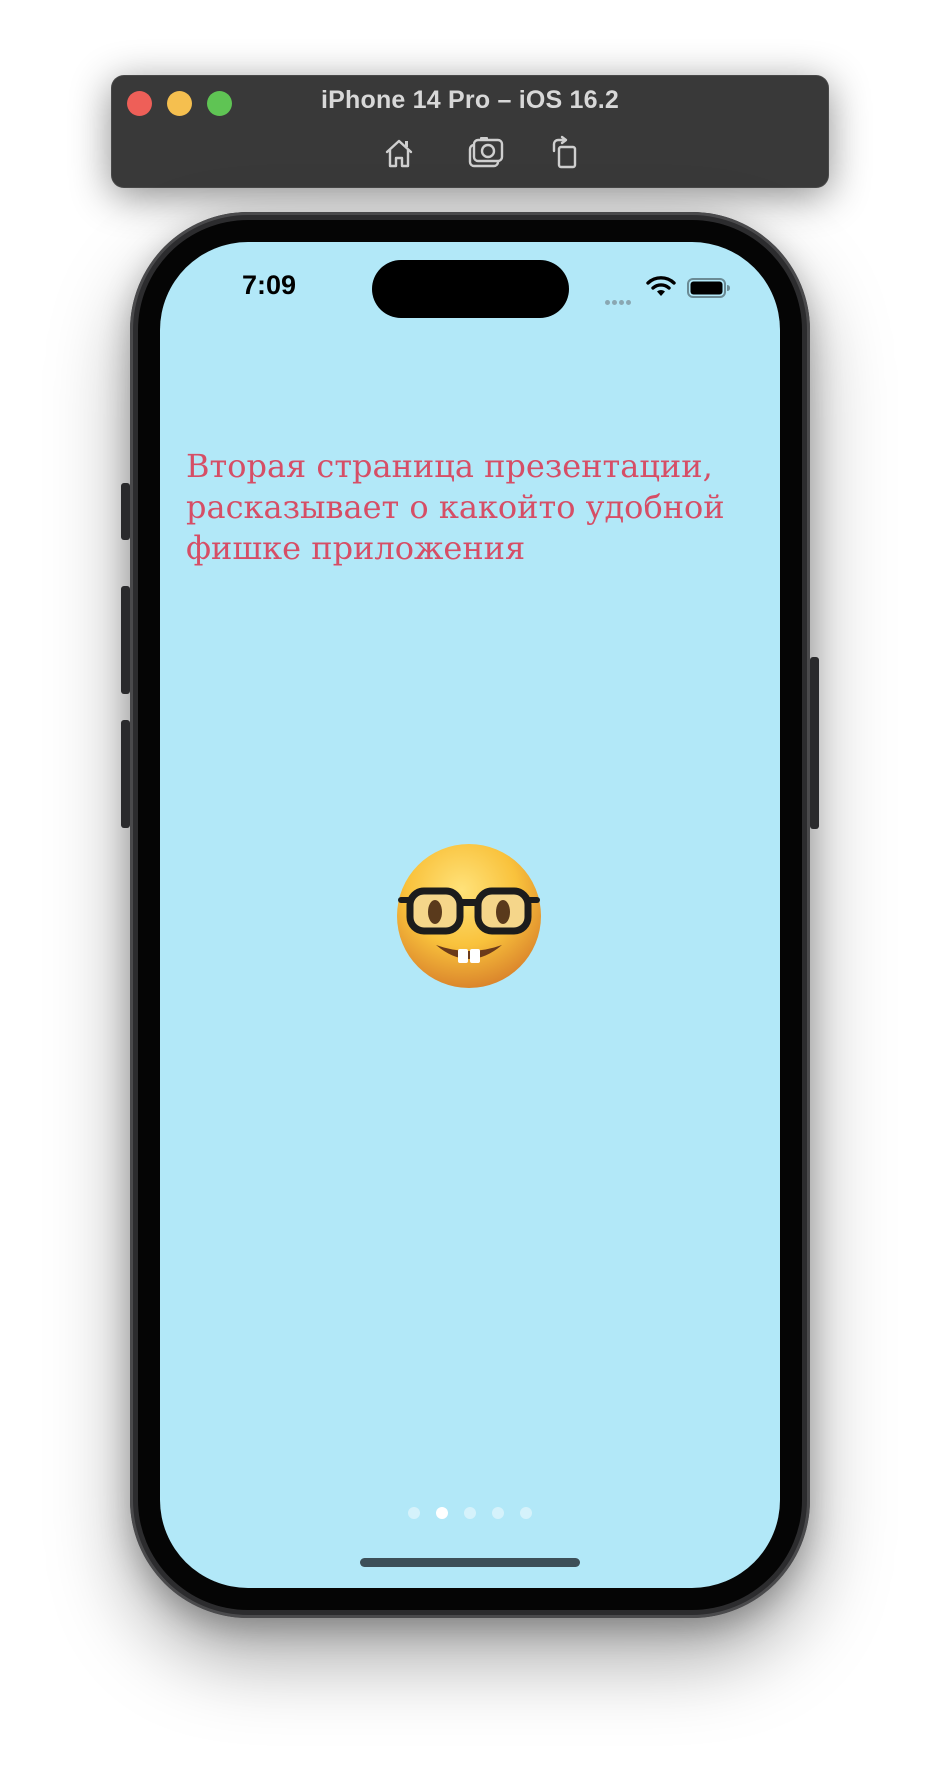 The height and width of the screenshot is (1770, 940). Describe the element at coordinates (269, 285) in the screenshot. I see `status-time: 7:09` at that location.